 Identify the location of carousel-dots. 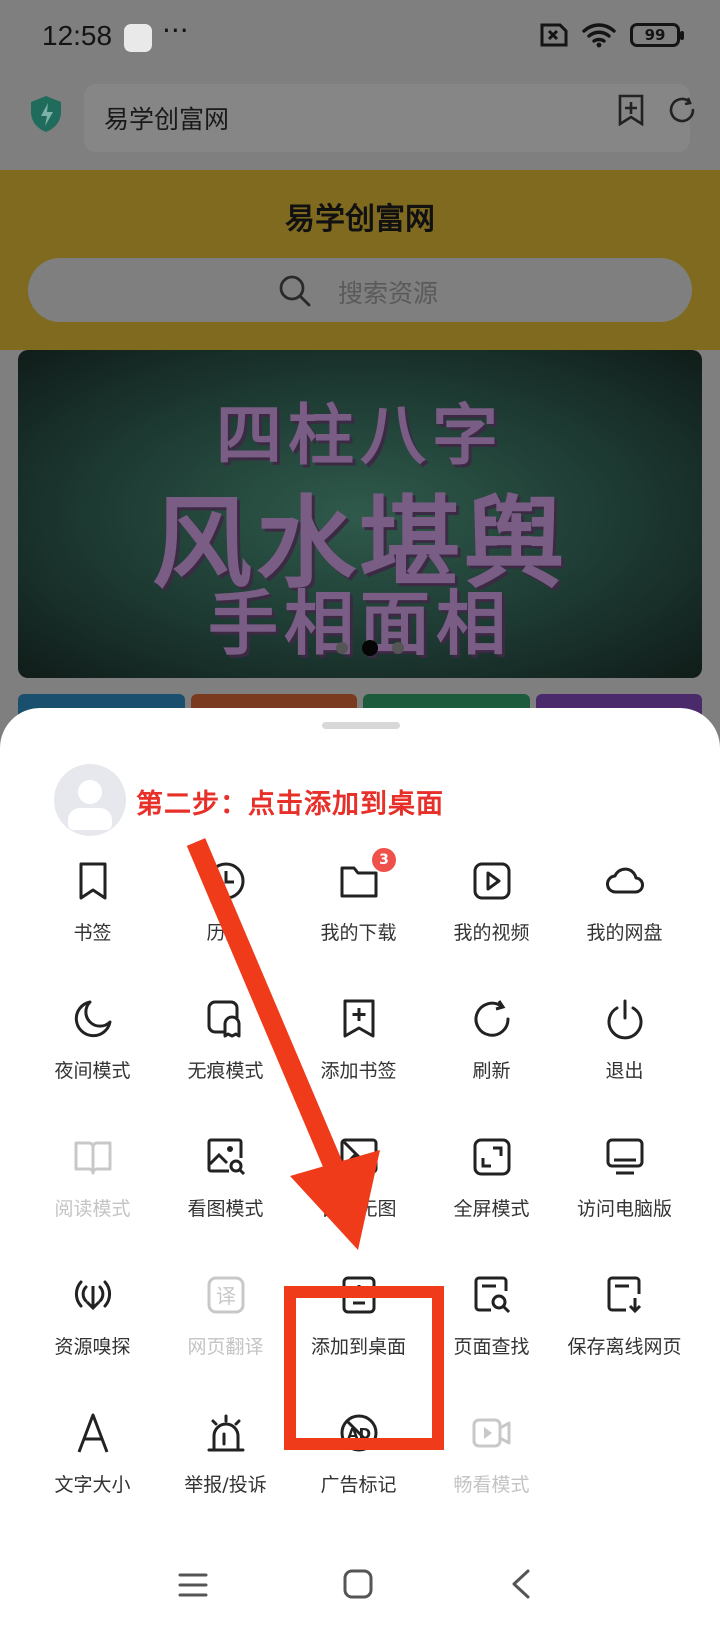
(370, 648).